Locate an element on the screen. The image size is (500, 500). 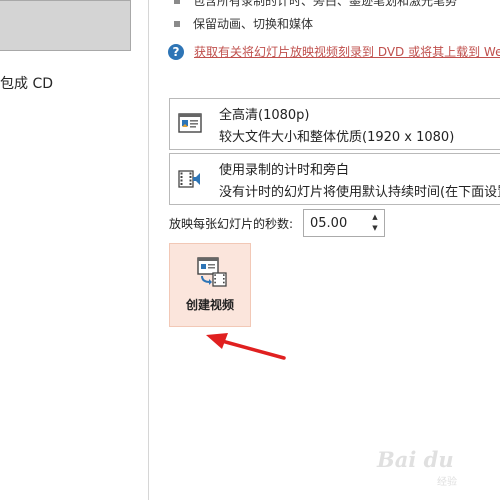
bullet-item: 保留动画、切换和媒体 is located at coordinates (243, 23).